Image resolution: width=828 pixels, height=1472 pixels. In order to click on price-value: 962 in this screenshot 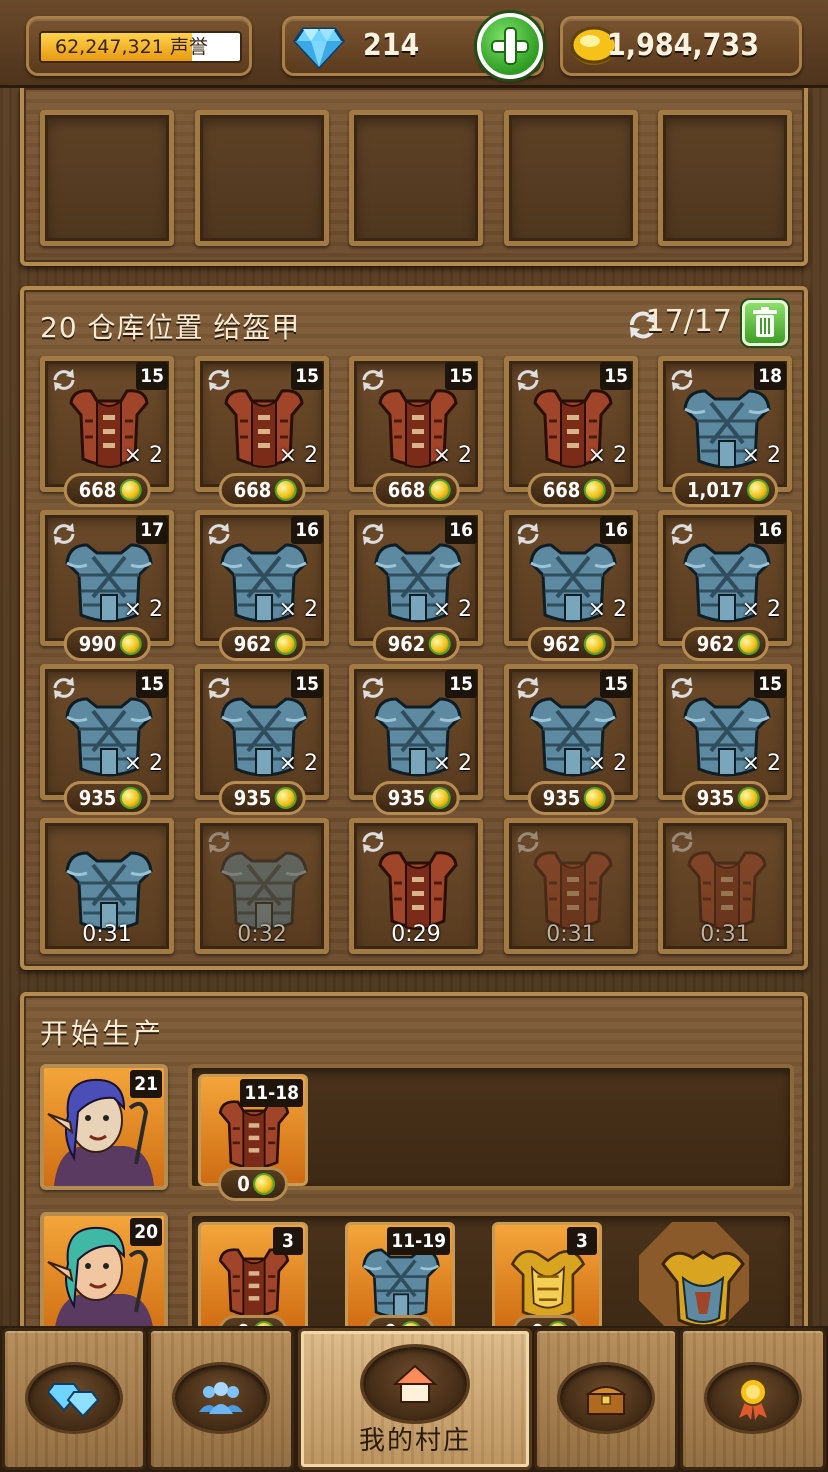, I will do `click(715, 644)`.